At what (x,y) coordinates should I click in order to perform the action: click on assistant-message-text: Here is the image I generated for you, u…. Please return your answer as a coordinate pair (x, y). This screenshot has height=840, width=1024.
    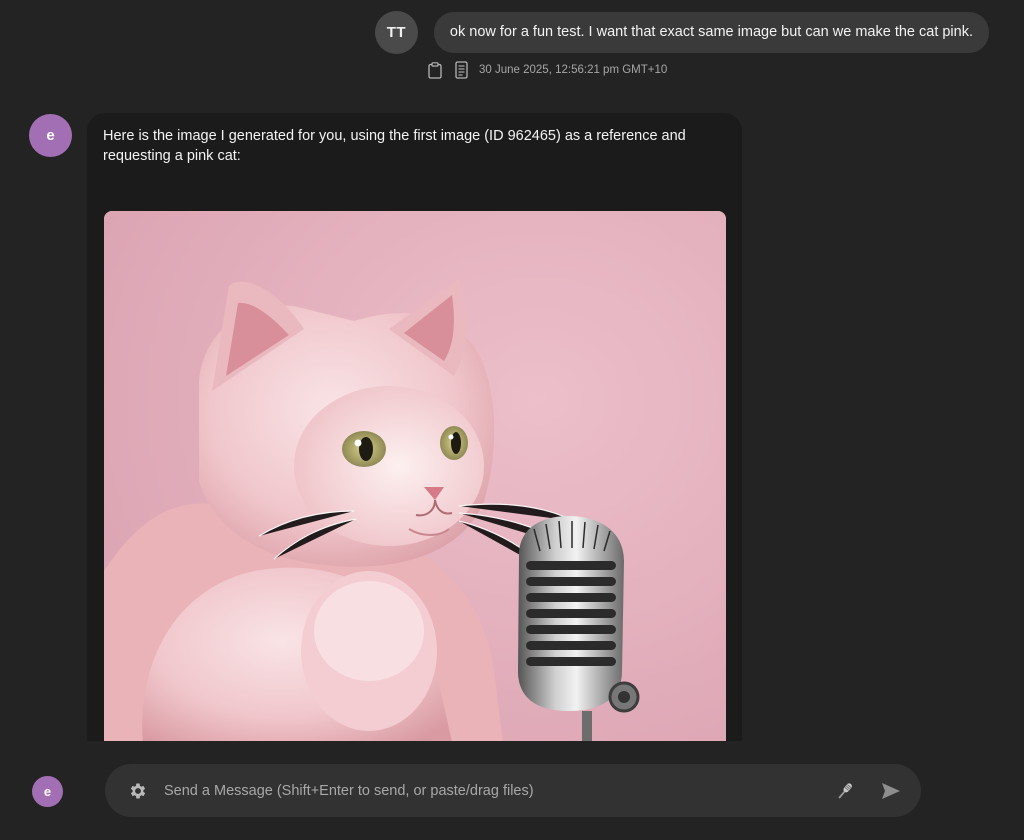
    Looking at the image, I should click on (394, 146).